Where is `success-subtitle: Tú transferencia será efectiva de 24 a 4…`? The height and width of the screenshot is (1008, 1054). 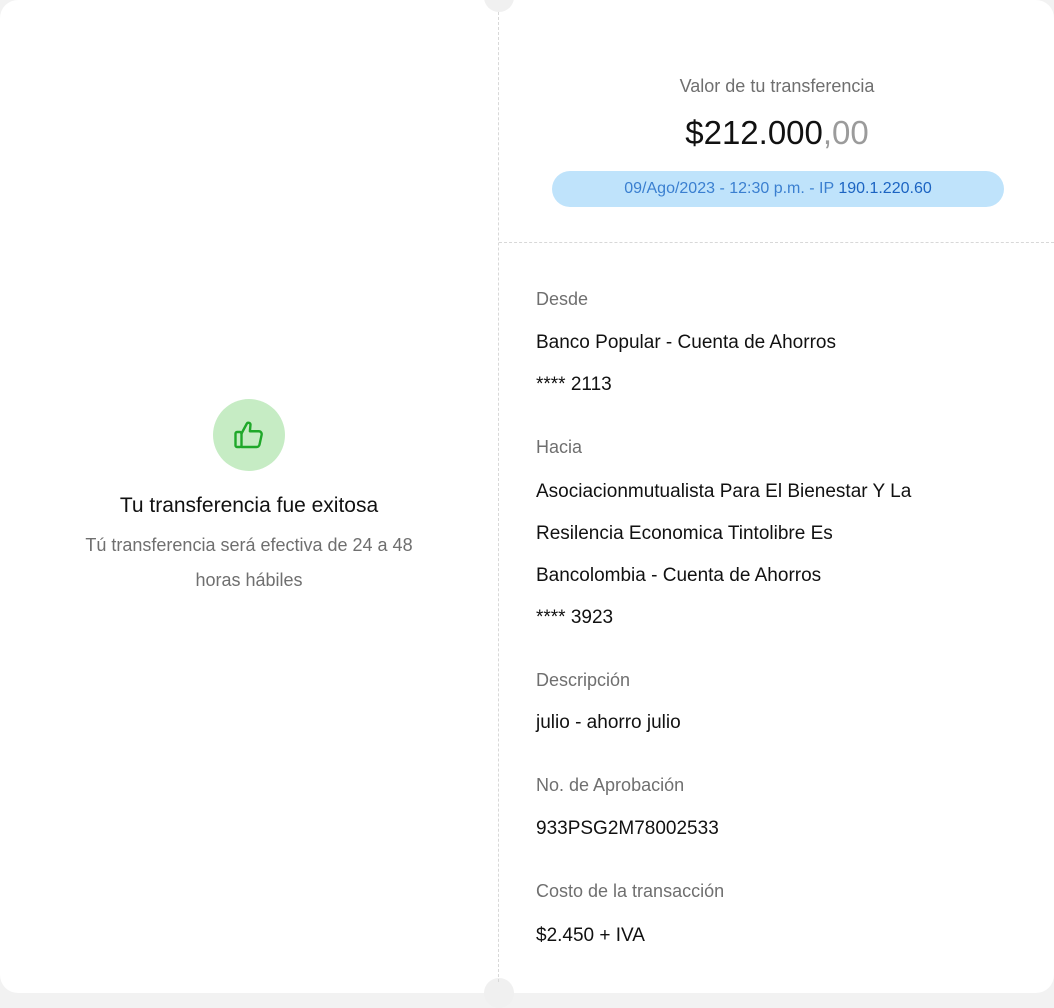
success-subtitle: Tú transferencia será efectiva de 24 a 4… is located at coordinates (249, 563).